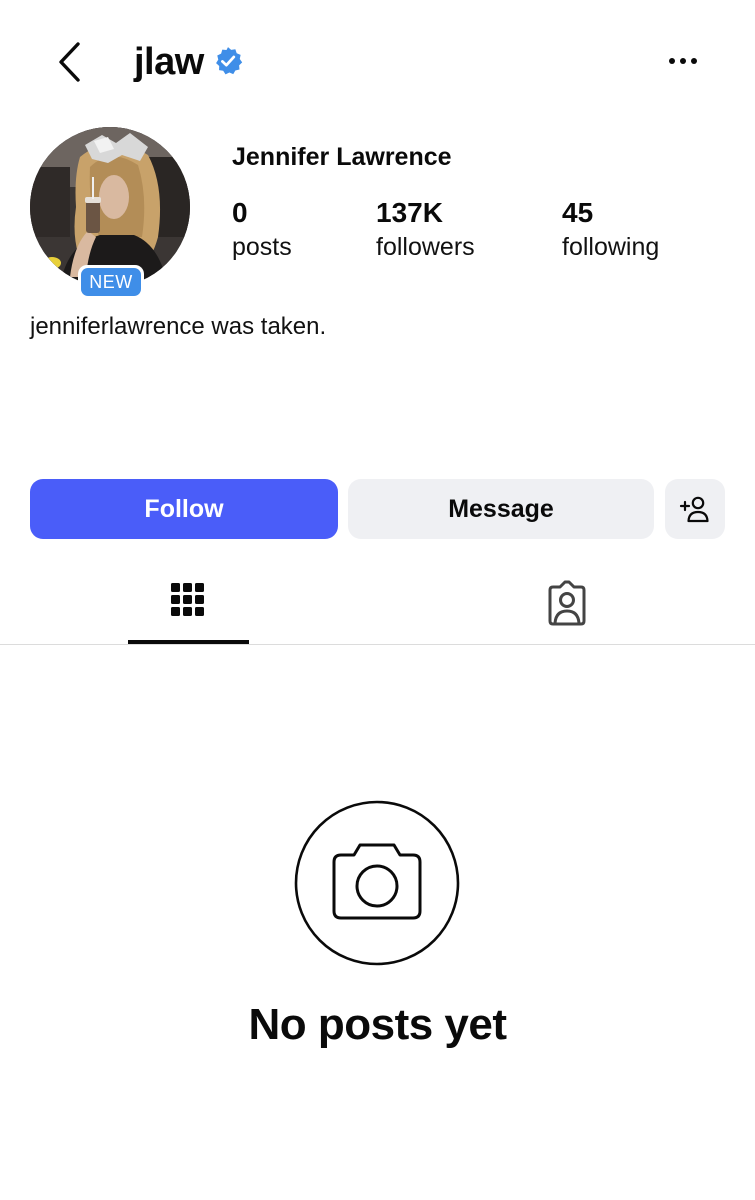  Describe the element at coordinates (377, 644) in the screenshot. I see `tabs-divider` at that location.